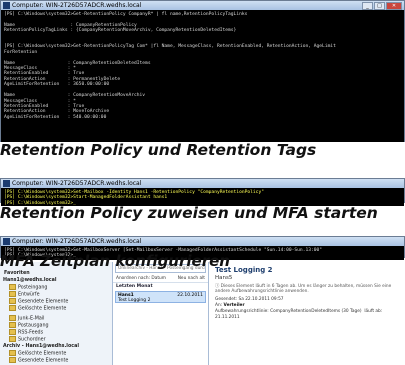 The width and height of the screenshot is (405, 365). Describe the element at coordinates (373, 311) in the screenshot. I see `expires-label: läuft ab:` at that location.